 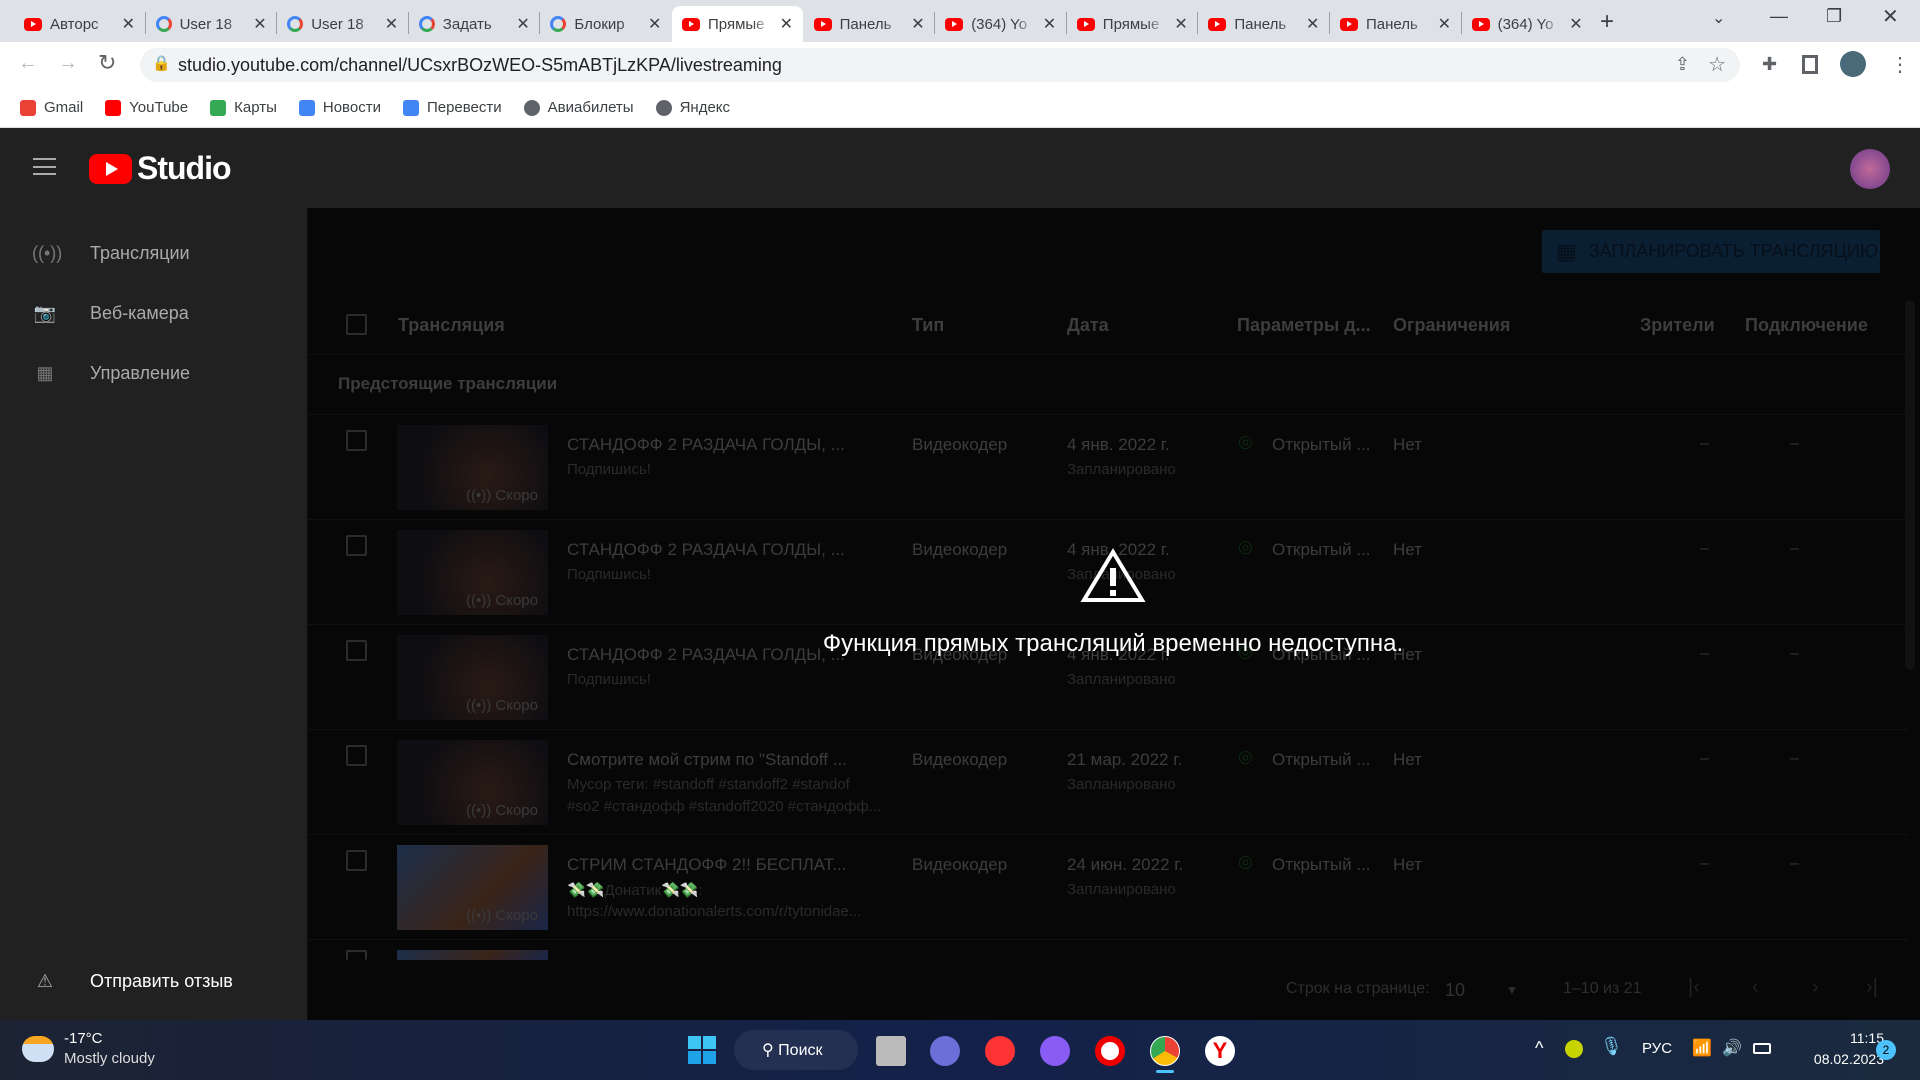 I want to click on forward-button: →, so click(x=68, y=63).